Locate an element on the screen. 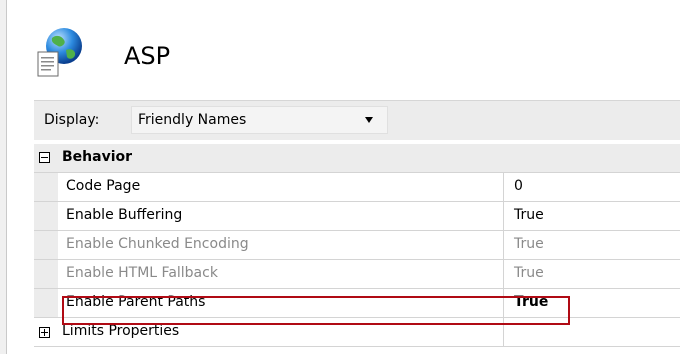  property-name: Enable HTML Fallback is located at coordinates (142, 273).